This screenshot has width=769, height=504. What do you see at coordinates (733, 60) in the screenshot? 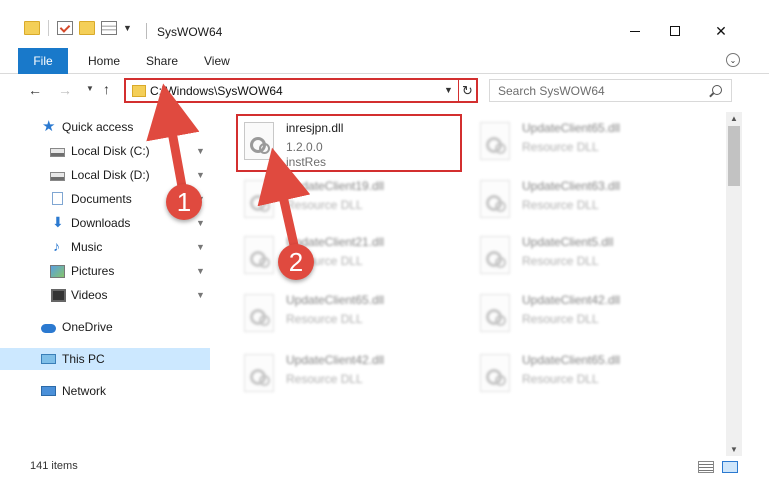
I see `ribbon-expand-chevron-icon: ⌄` at bounding box center [733, 60].